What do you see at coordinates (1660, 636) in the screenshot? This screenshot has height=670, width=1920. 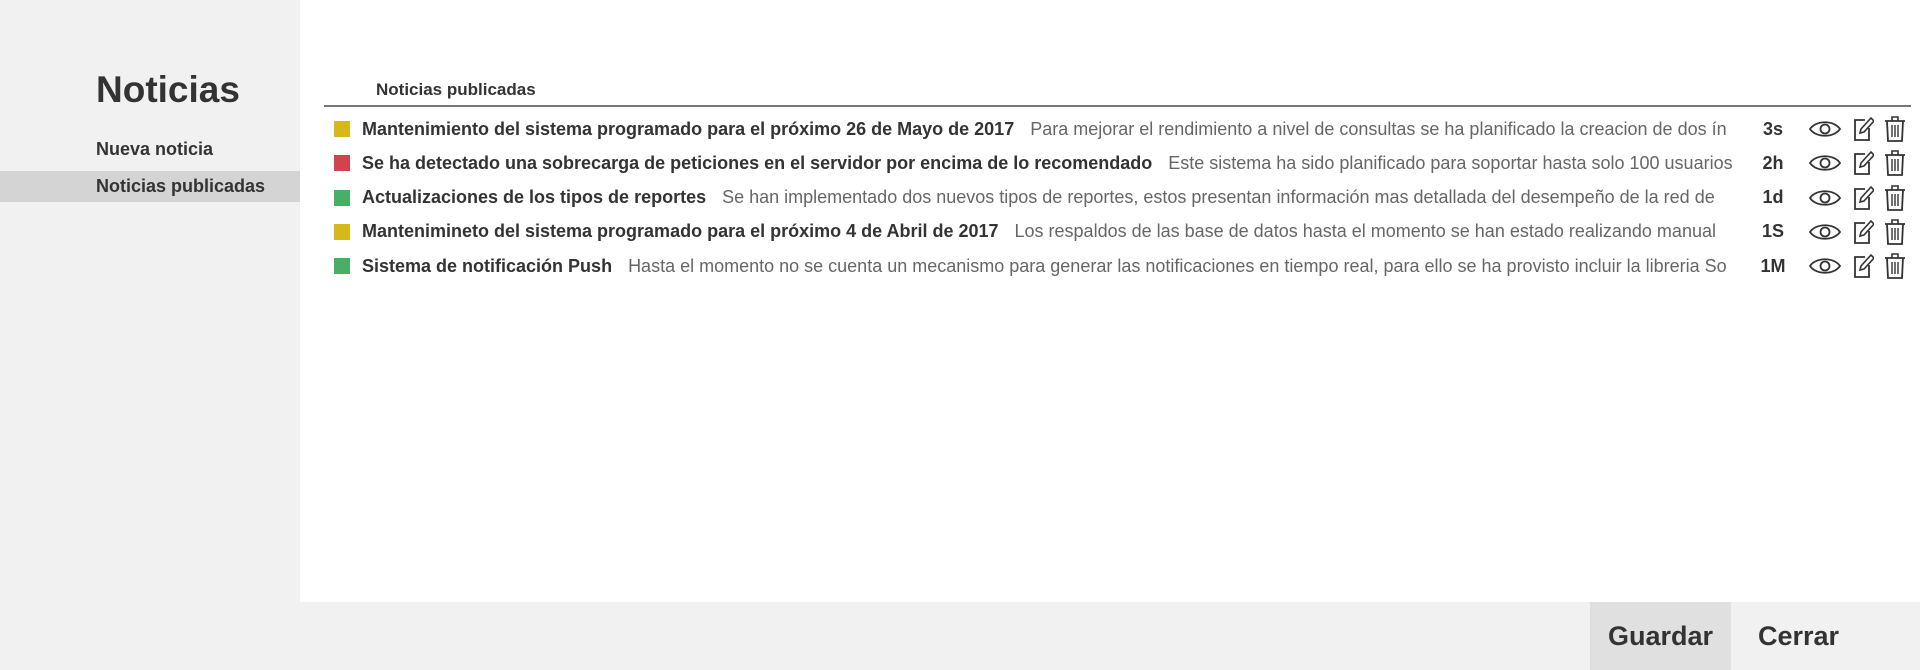 I see `save-button: Guardar` at bounding box center [1660, 636].